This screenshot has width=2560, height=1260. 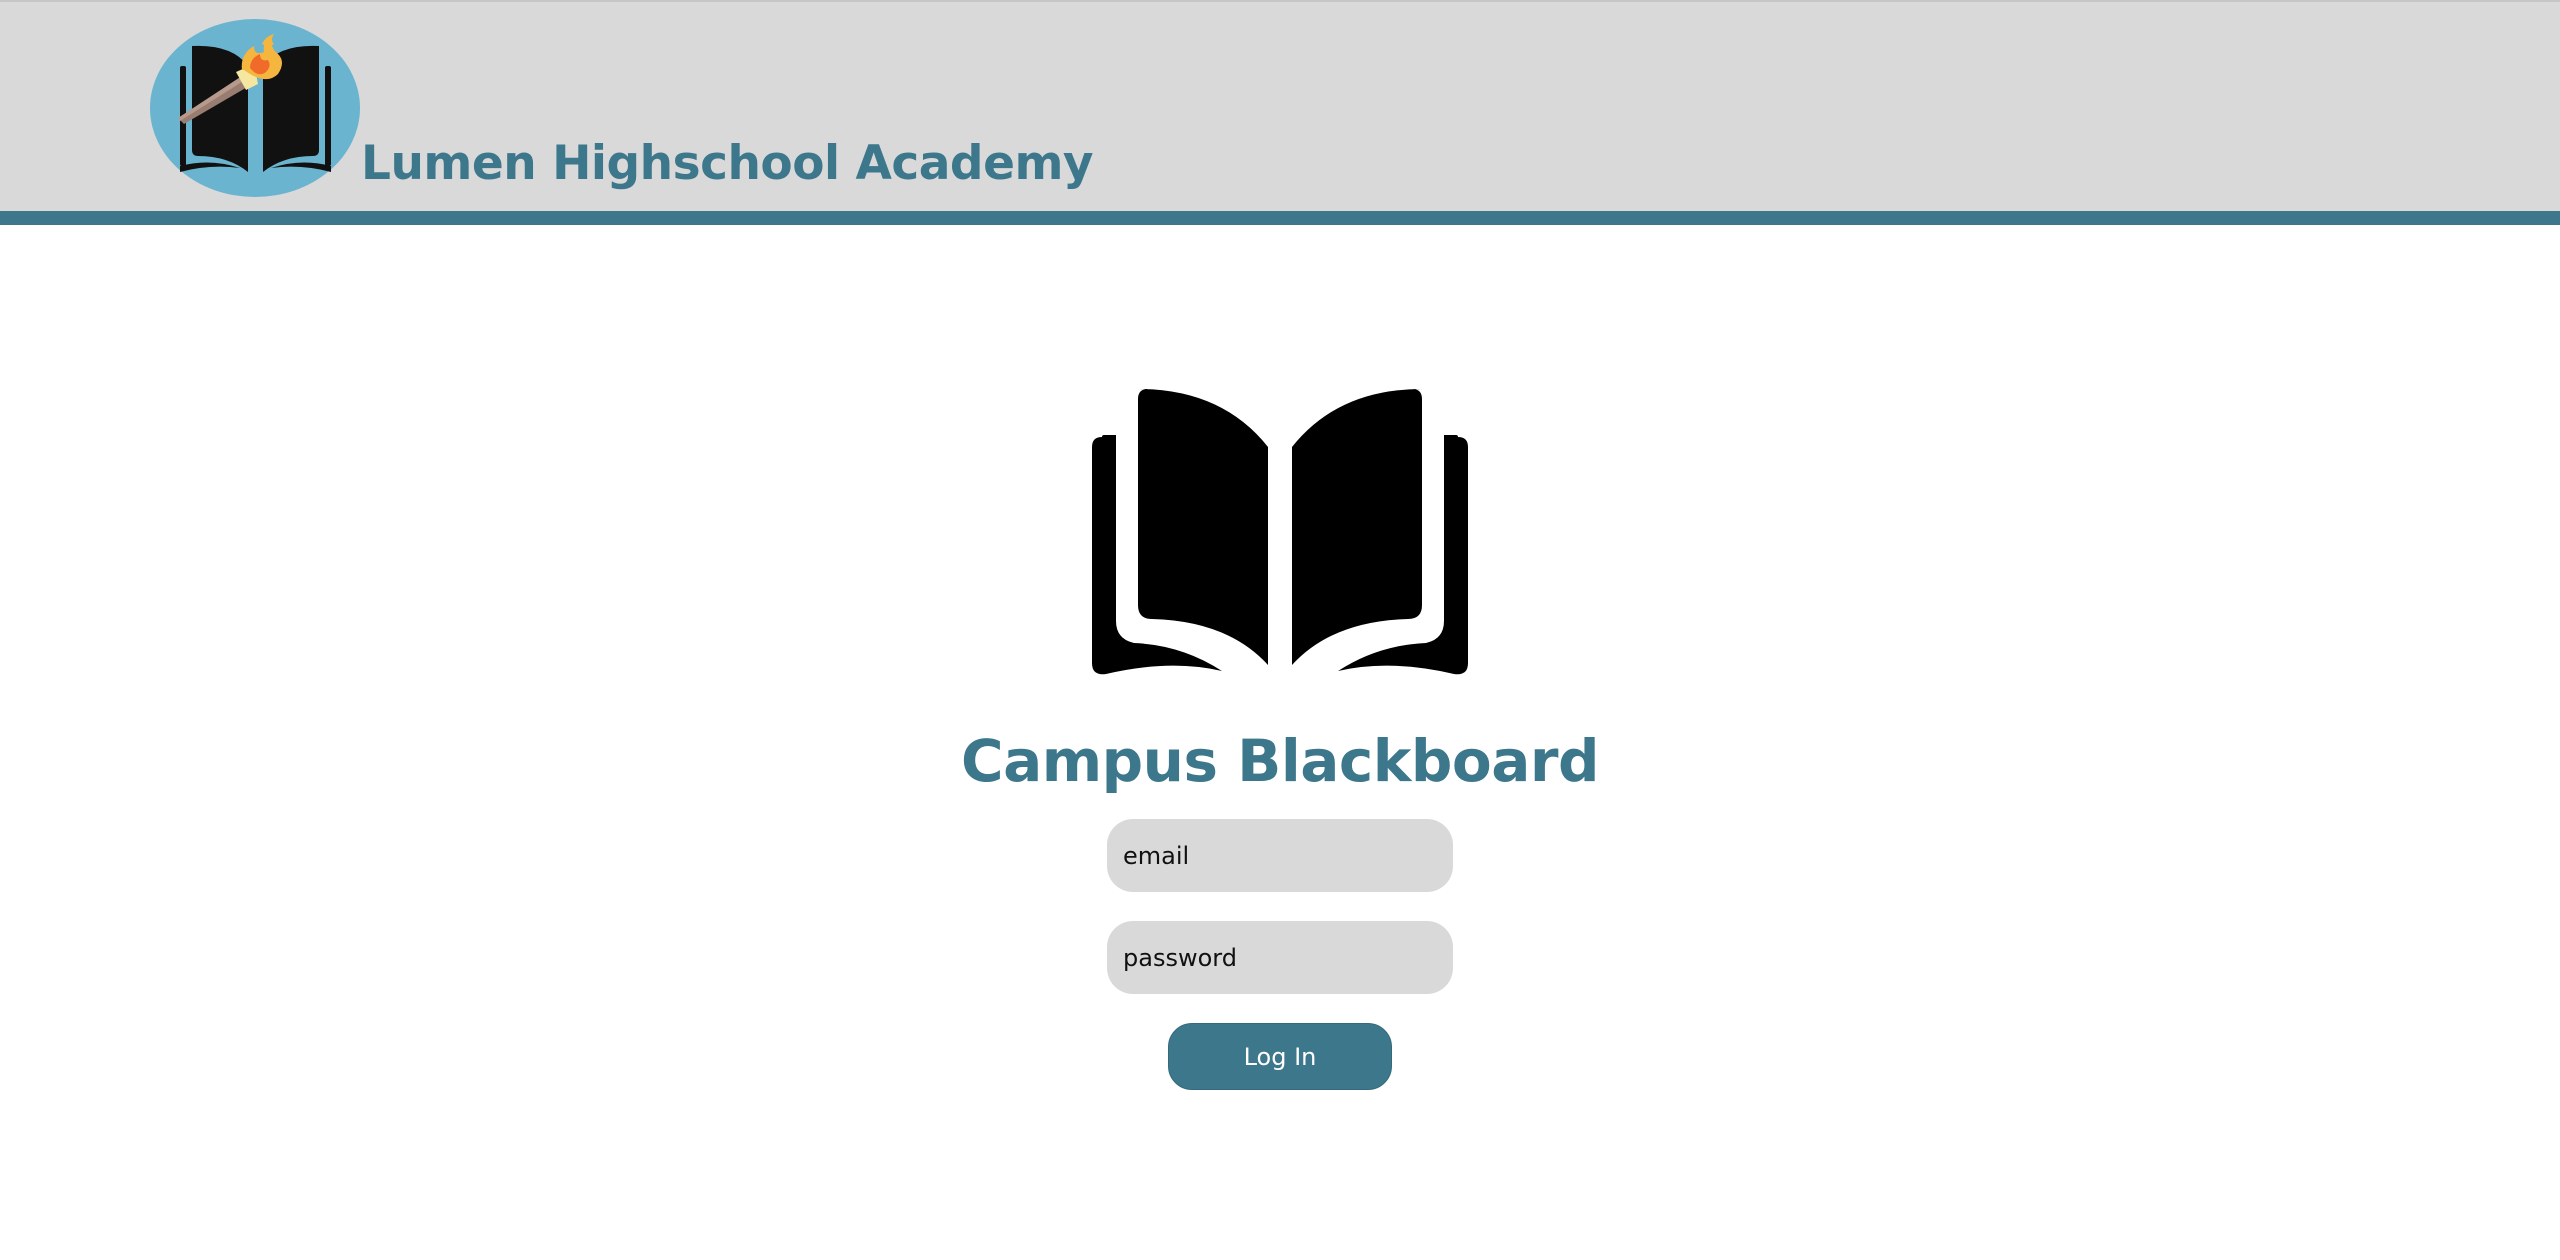 I want to click on login-button: Log In, so click(x=1280, y=1056).